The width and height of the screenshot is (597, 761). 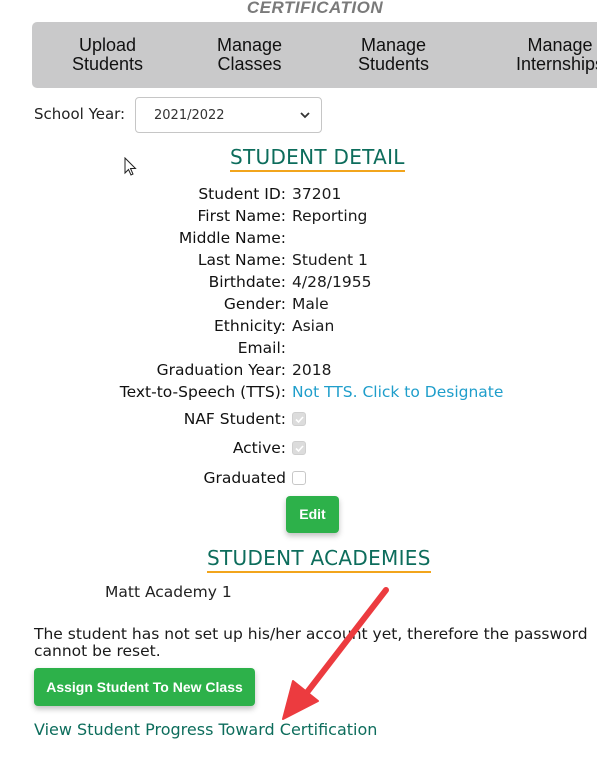 I want to click on school-year-select: 2021/2022, so click(x=228, y=115).